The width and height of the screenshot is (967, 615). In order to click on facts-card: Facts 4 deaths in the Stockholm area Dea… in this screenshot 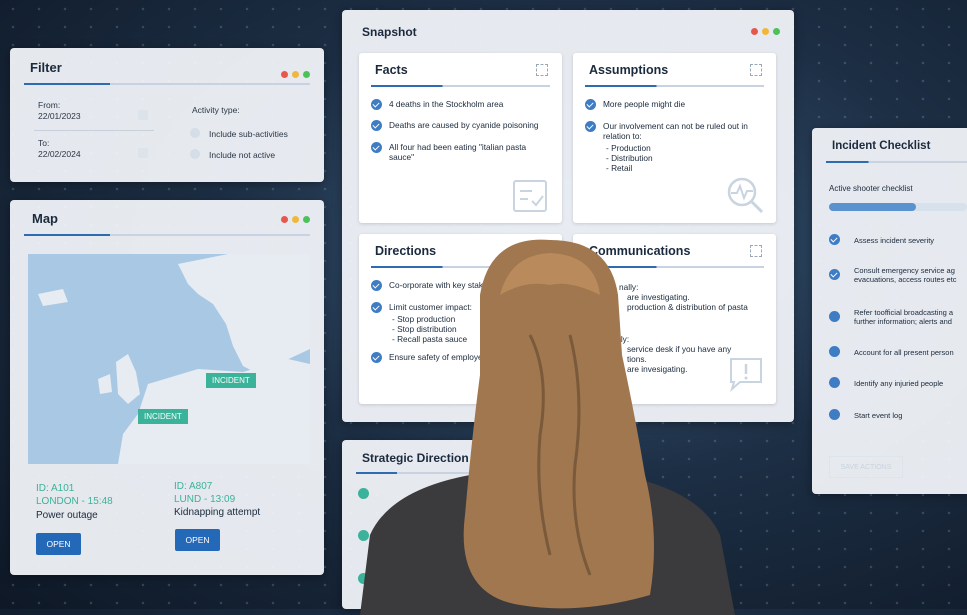, I will do `click(460, 138)`.